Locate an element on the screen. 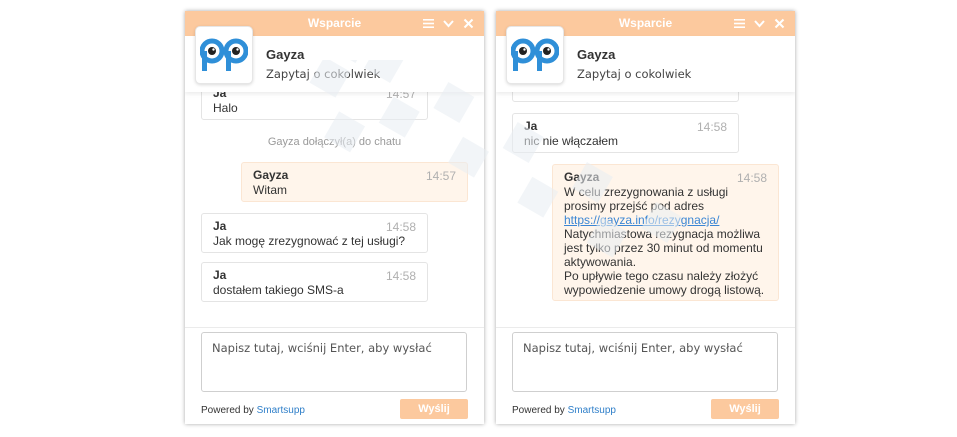 This screenshot has height=437, width=957. message-visitor-partial is located at coordinates (625, 97).